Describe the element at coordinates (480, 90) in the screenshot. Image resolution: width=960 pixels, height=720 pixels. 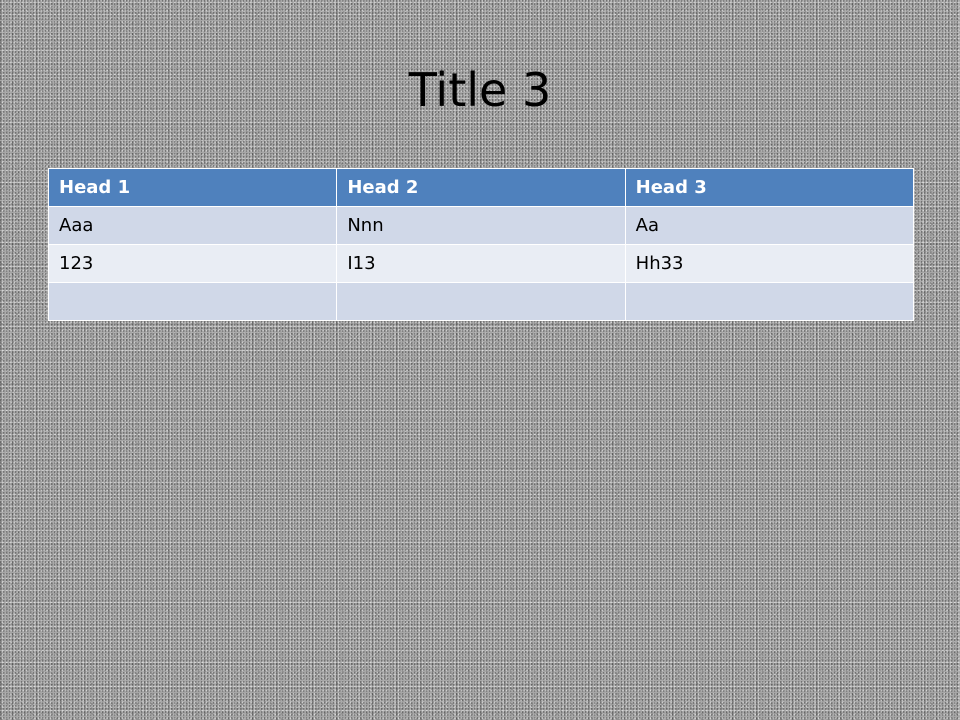
I see `slide-title: Title 3` at that location.